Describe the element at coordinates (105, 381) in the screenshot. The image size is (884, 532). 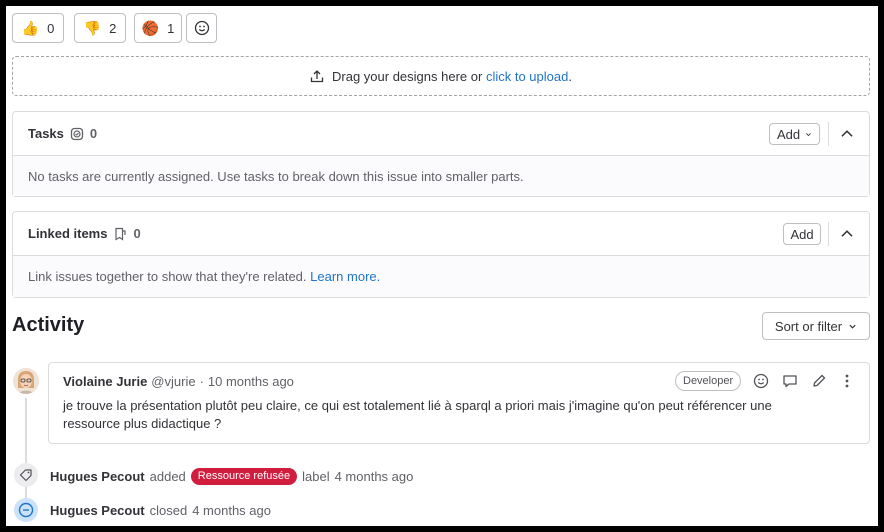
I see `comment-author: Violaine Jurie` at that location.